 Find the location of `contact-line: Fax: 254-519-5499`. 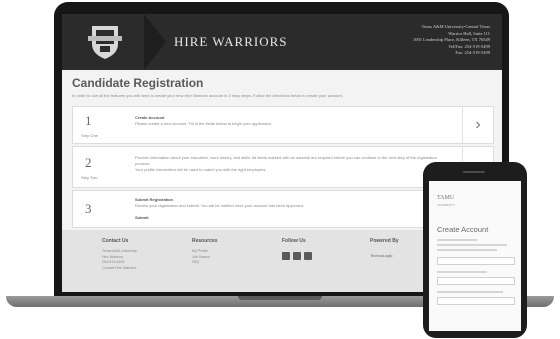

contact-line: Fax: 254-519-5499 is located at coordinates (472, 52).